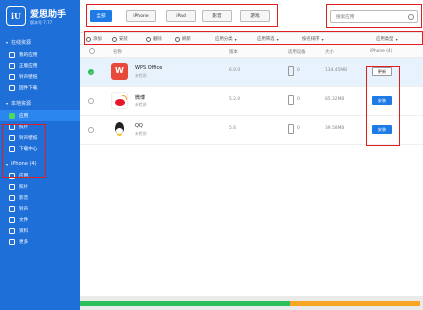  I want to click on logo-icon: iU, so click(16, 16).